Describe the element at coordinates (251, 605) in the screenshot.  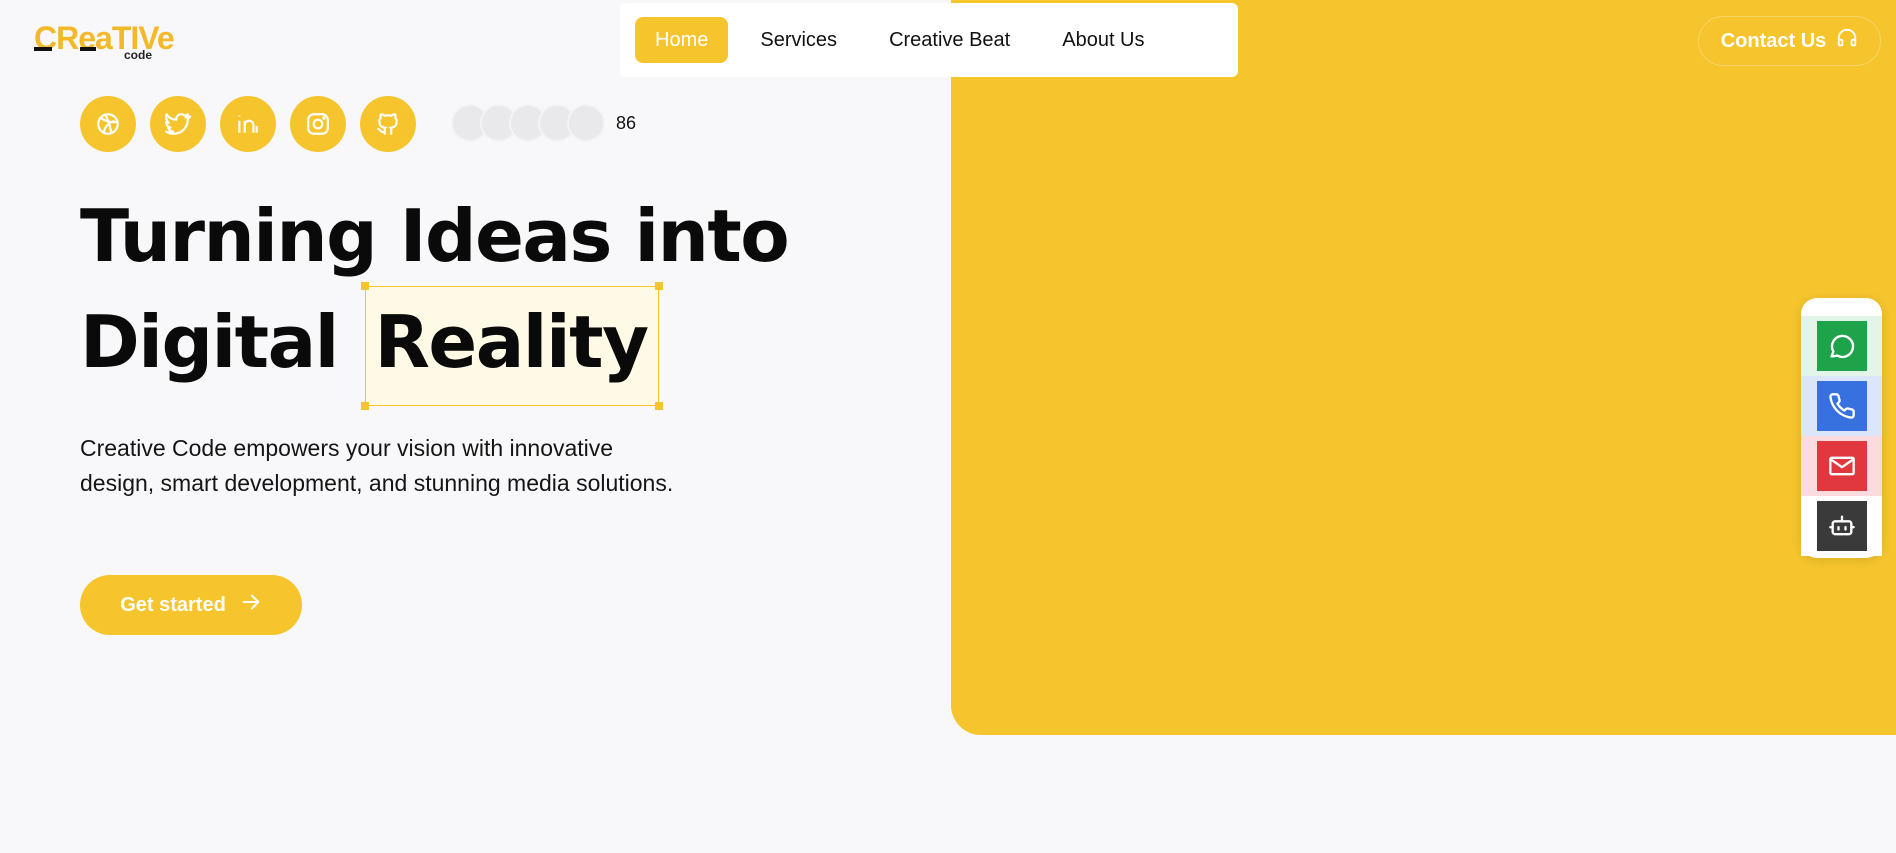
I see `arrow-right-icon` at that location.